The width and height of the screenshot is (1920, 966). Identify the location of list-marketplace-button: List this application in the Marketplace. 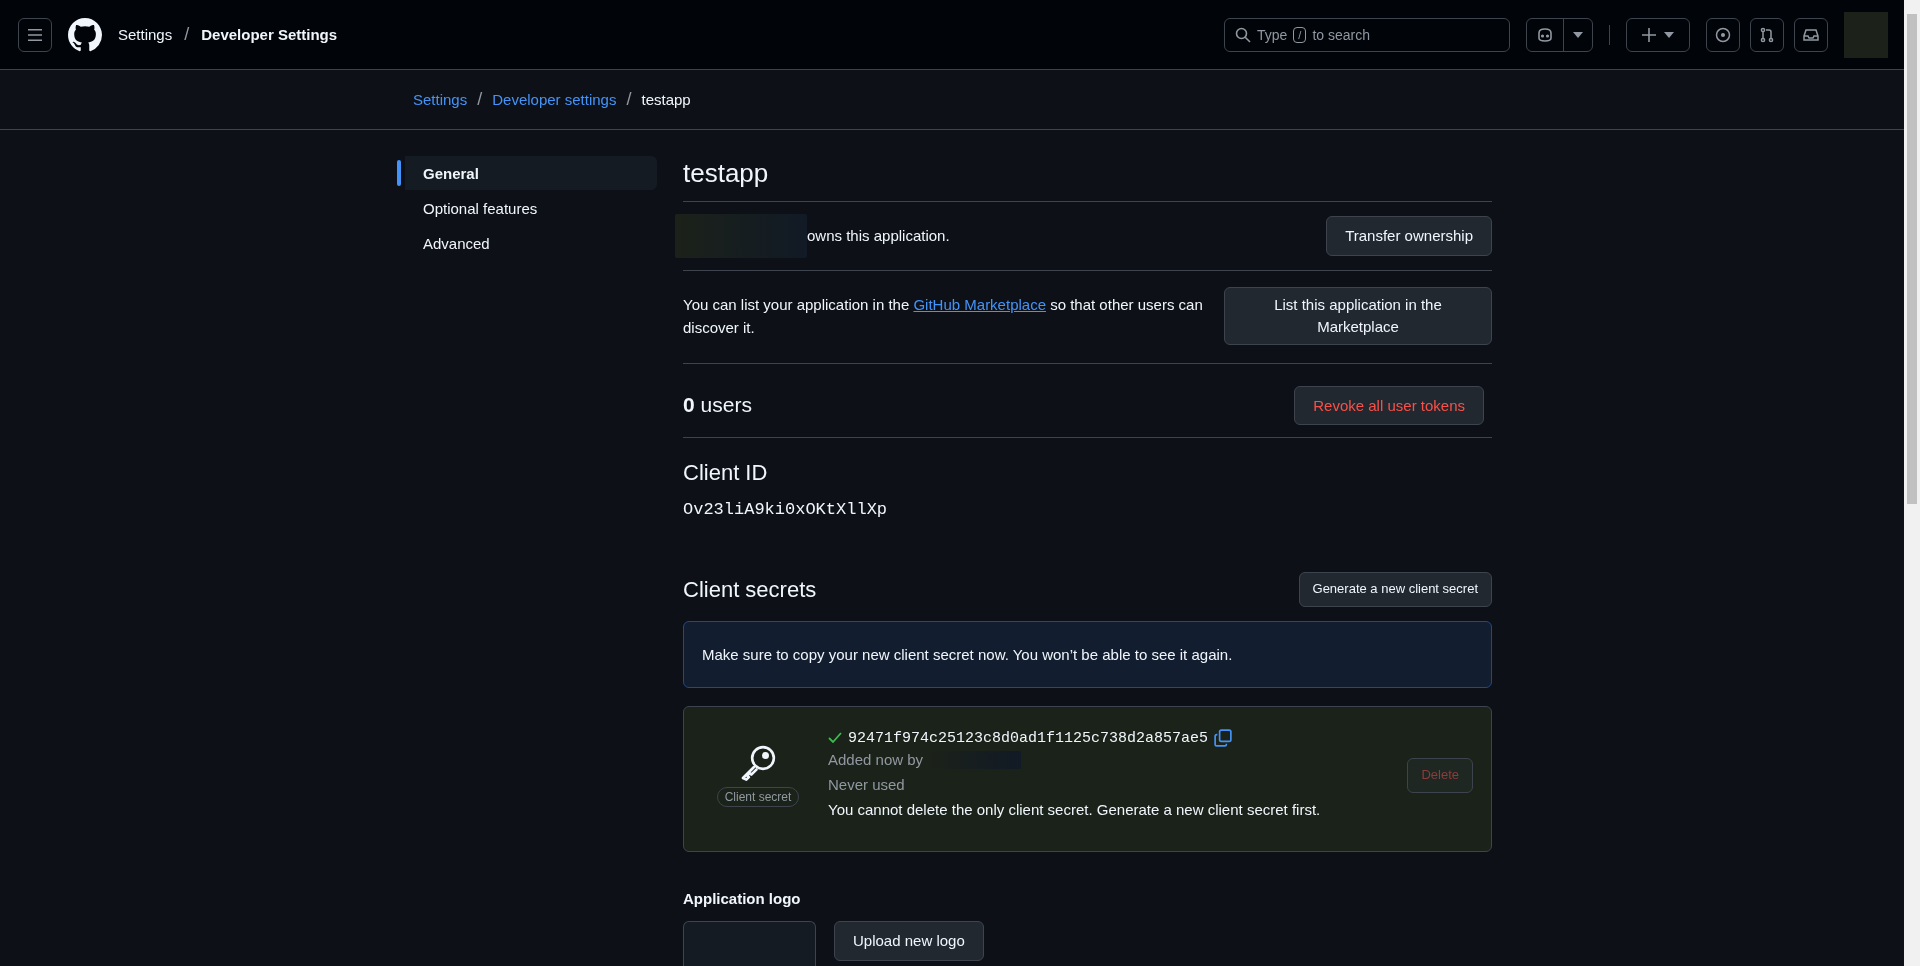
(1358, 316).